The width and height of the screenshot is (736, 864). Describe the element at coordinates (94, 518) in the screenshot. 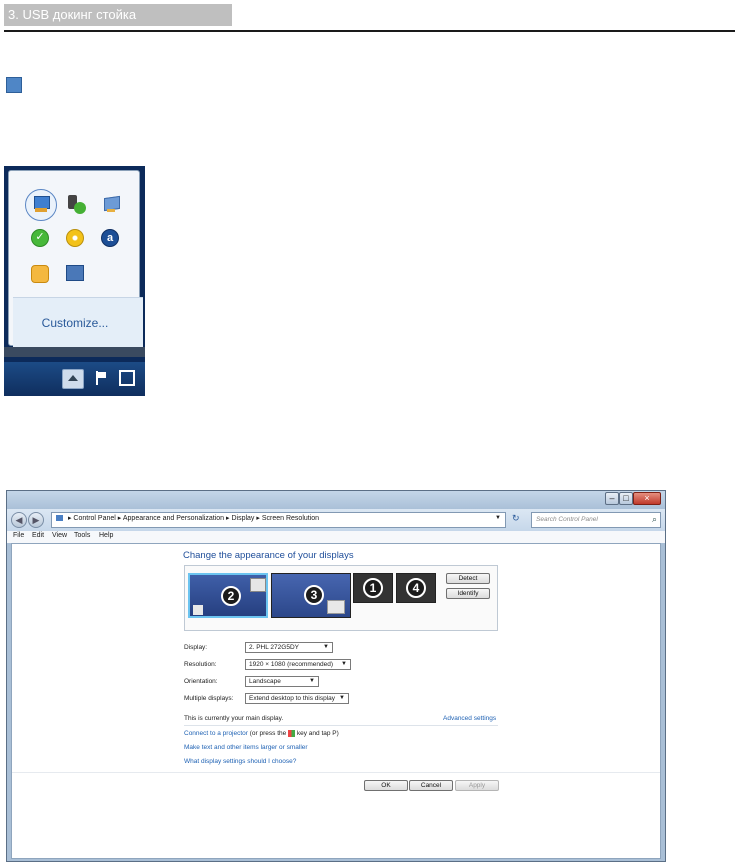

I see `breadcrumb-control-panel: Control Panel` at that location.